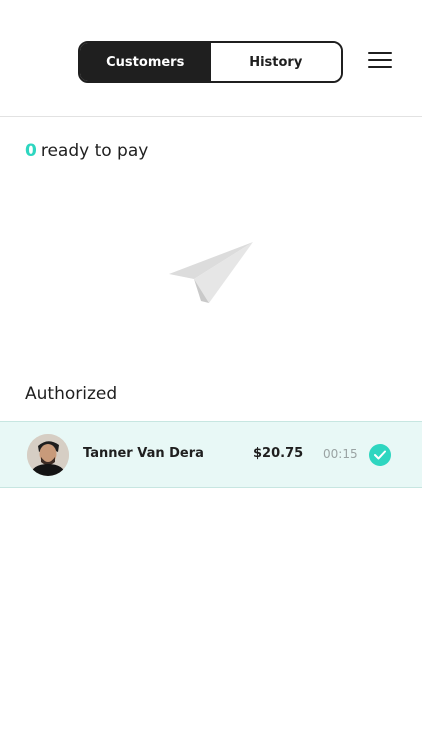 The height and width of the screenshot is (750, 422). I want to click on tab-customers: Customers, so click(145, 62).